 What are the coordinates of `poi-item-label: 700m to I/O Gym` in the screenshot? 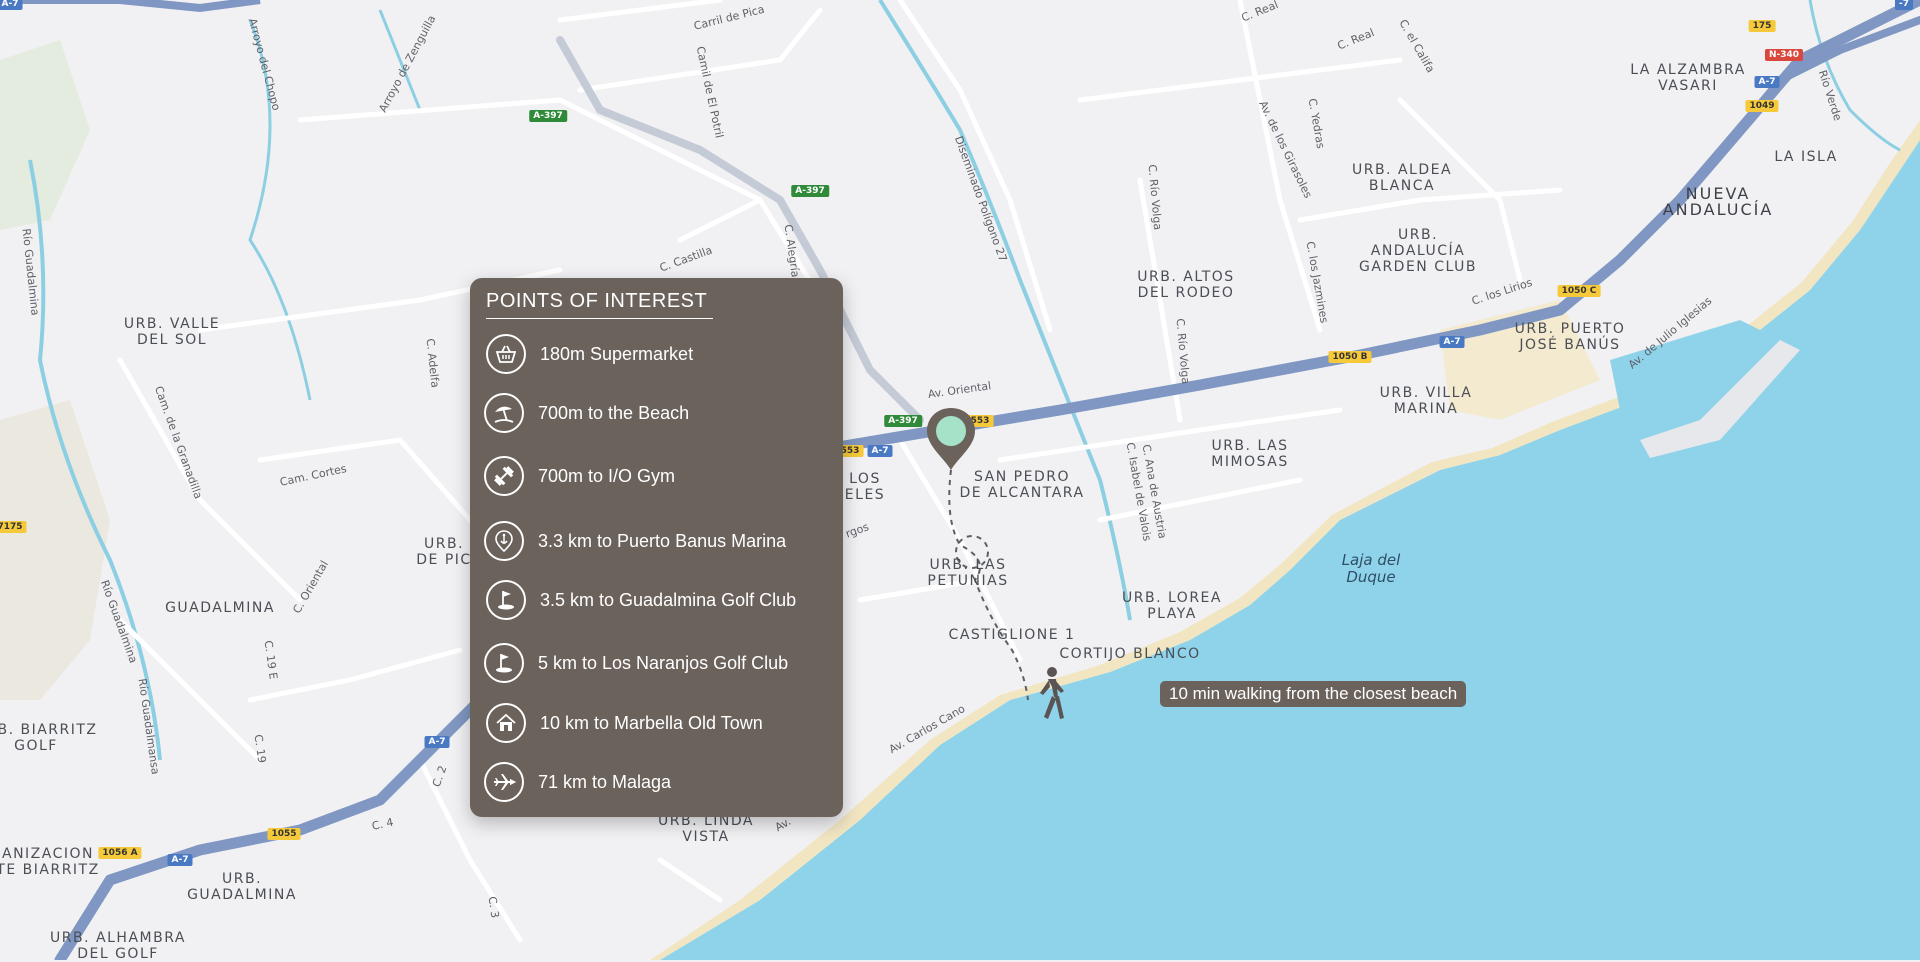 It's located at (607, 475).